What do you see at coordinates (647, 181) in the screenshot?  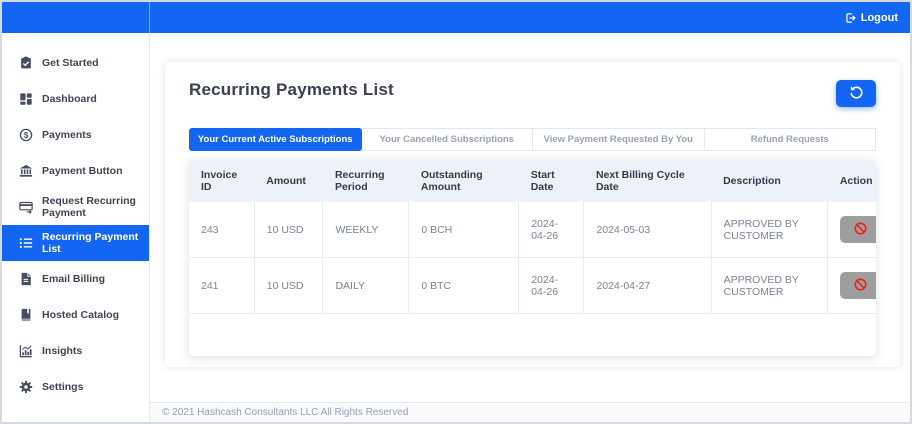 I see `column-header-next-billing-cycle-date: Next Billing Cycle Date` at bounding box center [647, 181].